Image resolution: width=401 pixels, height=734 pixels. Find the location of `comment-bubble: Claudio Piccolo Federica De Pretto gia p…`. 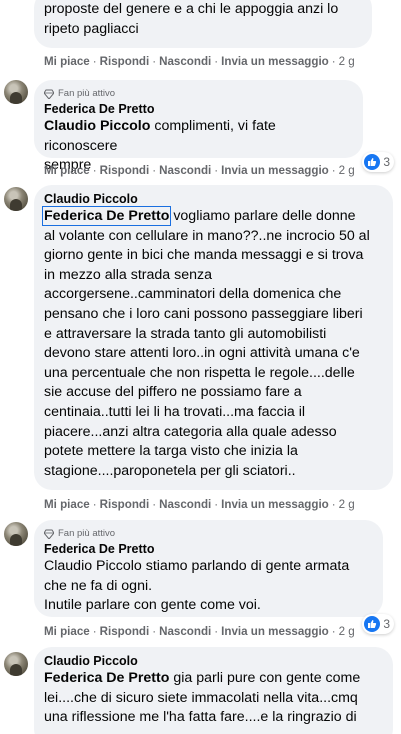

comment-bubble: Claudio Piccolo Federica De Pretto gia p… is located at coordinates (213, 690).